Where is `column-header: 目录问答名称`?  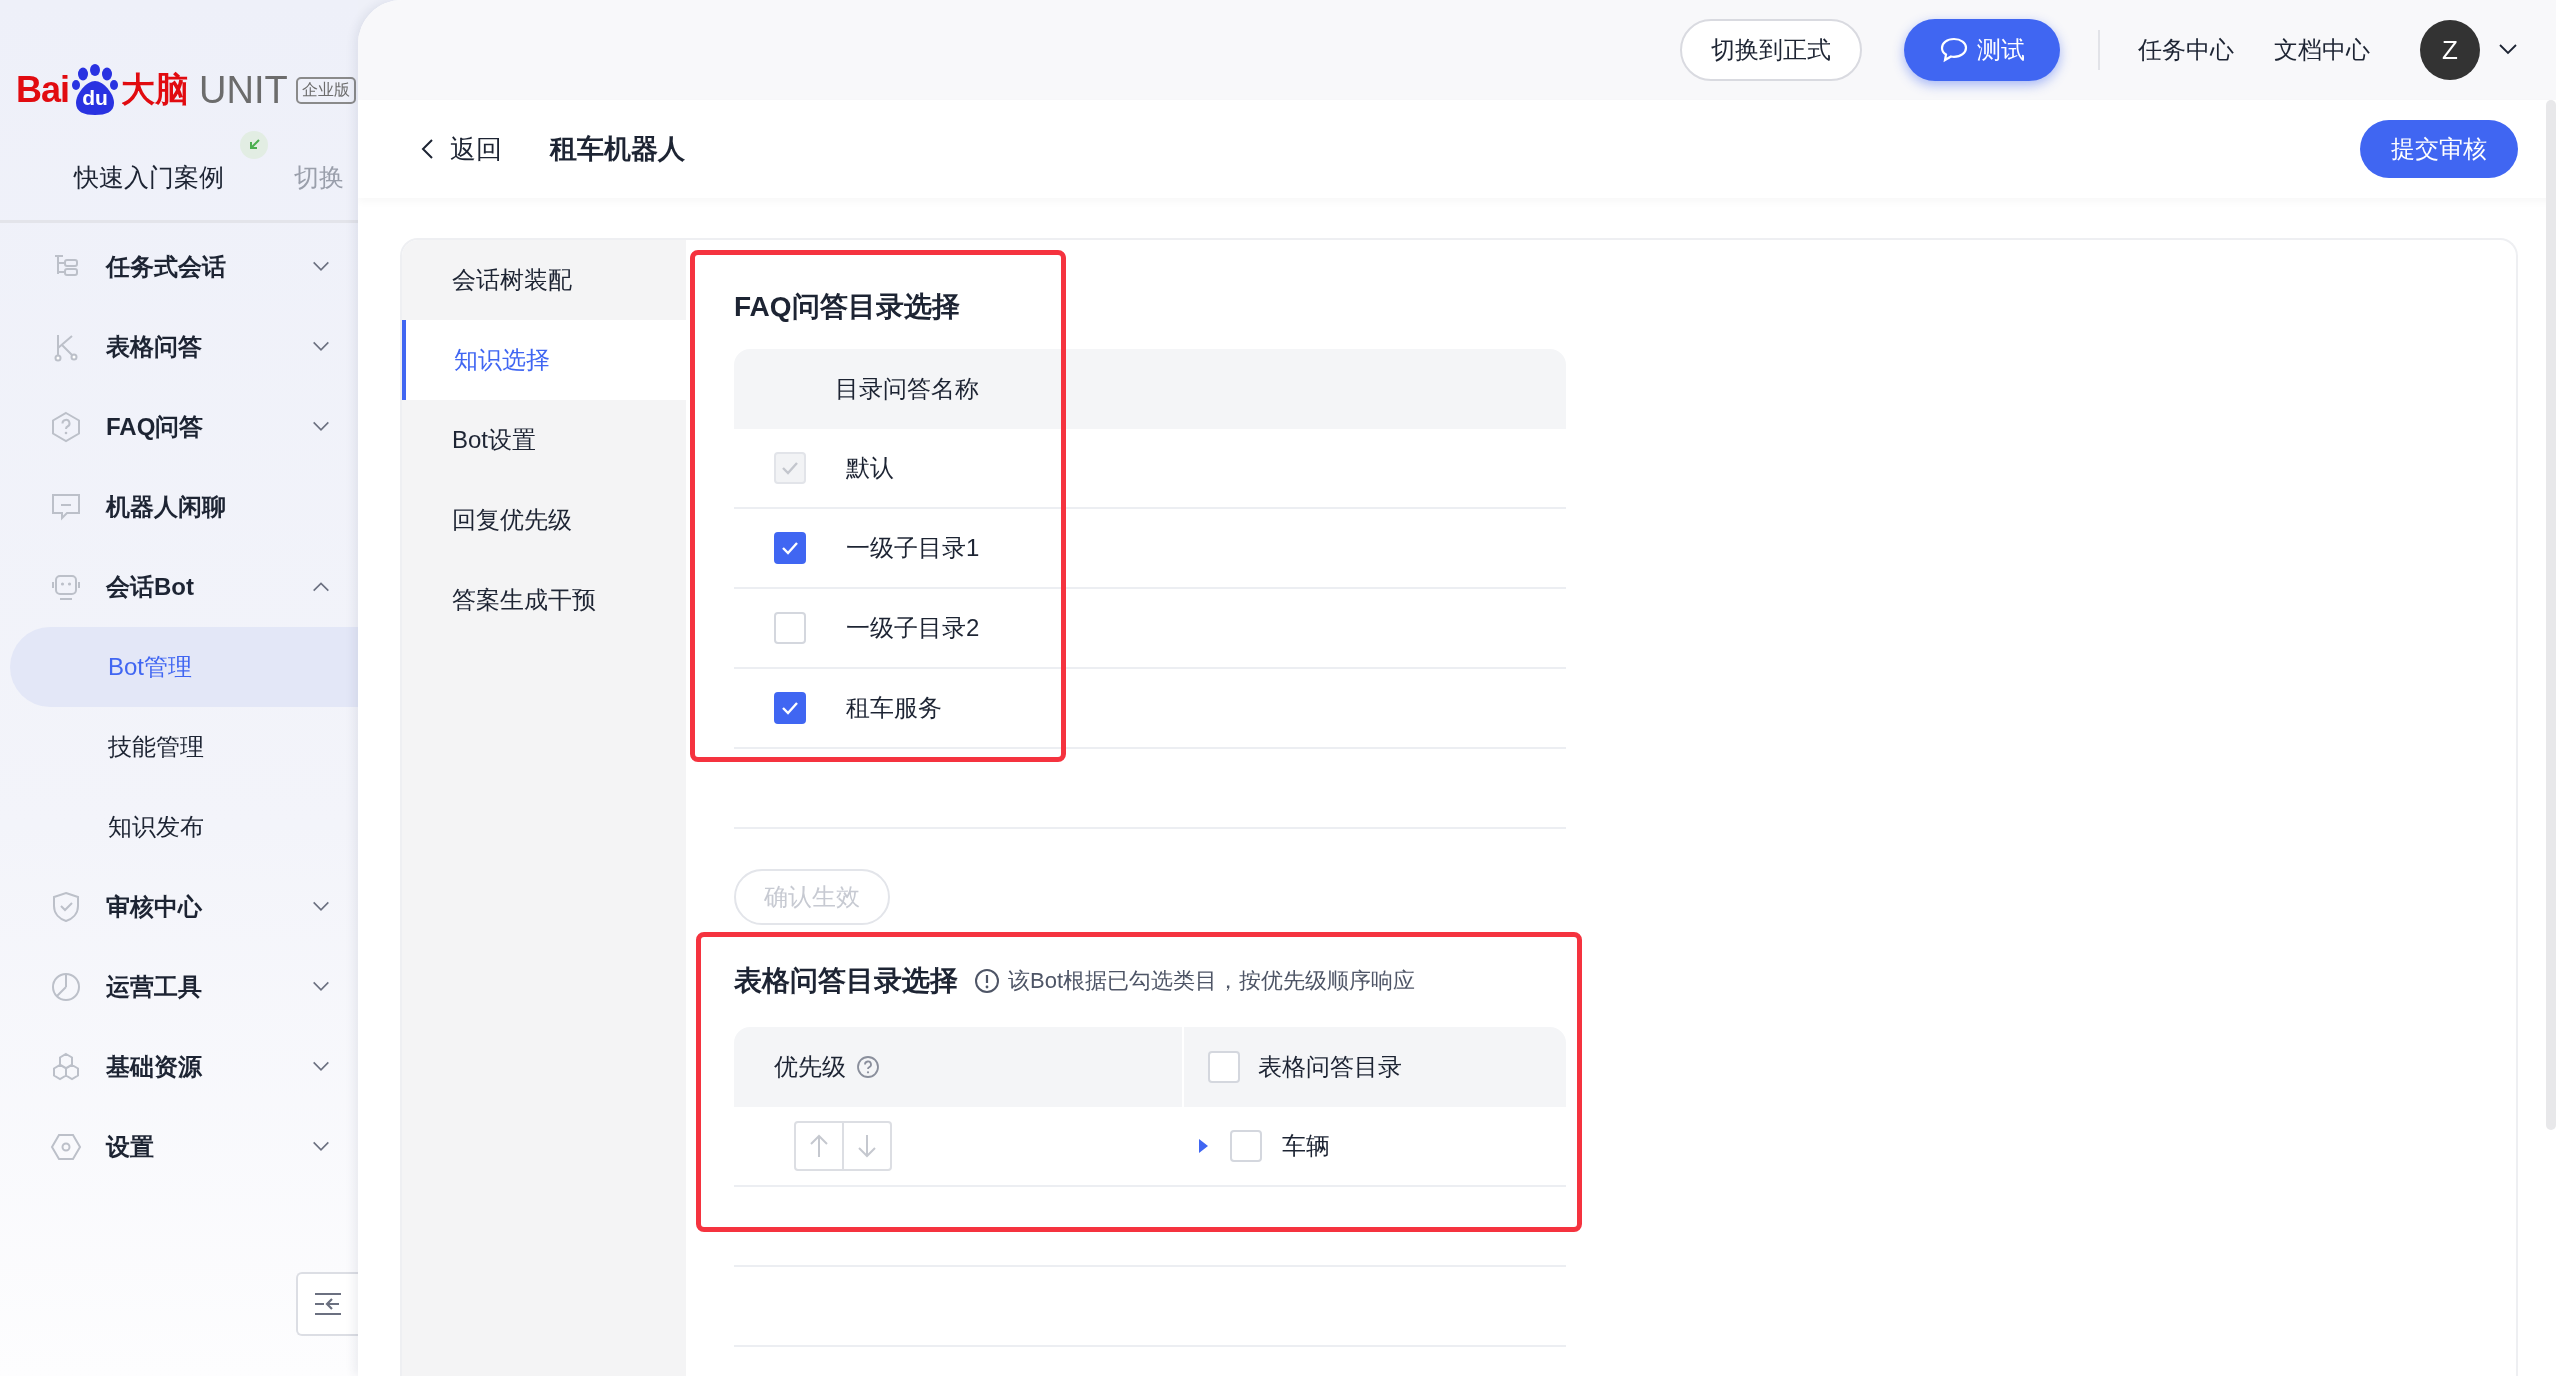 column-header: 目录问答名称 is located at coordinates (1150, 389).